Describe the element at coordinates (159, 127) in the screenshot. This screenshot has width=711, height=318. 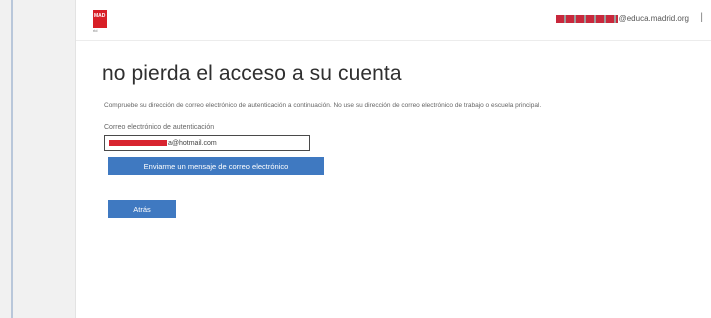
I see `auth-email-label: Correo electrónico de autenticación` at that location.